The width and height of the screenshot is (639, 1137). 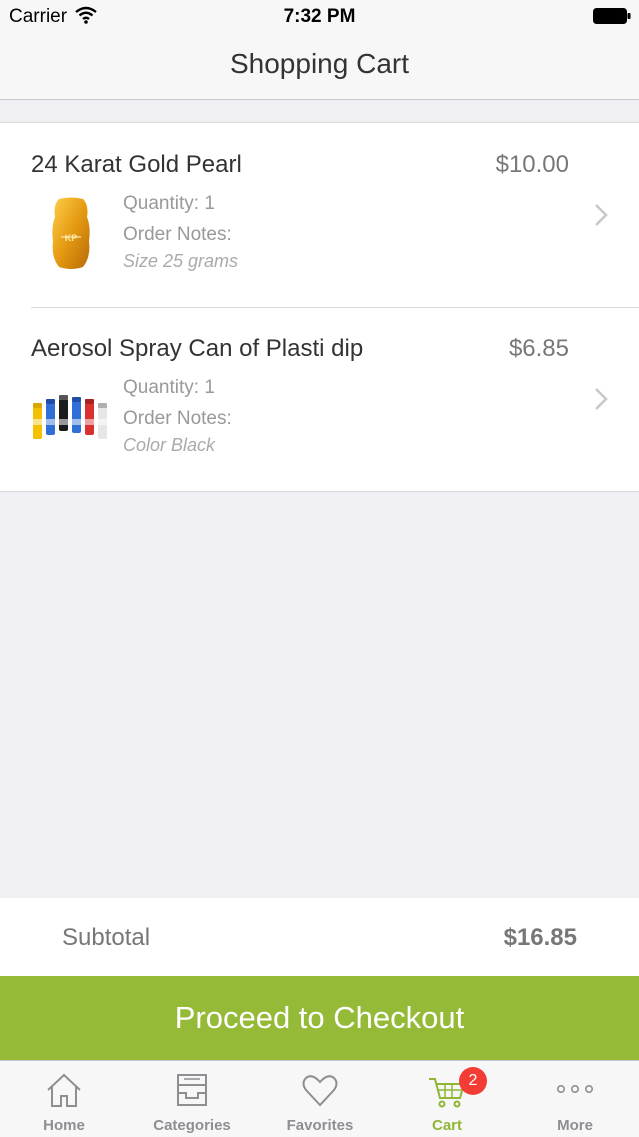 I want to click on tab-favorites: Favorites, so click(x=320, y=1099).